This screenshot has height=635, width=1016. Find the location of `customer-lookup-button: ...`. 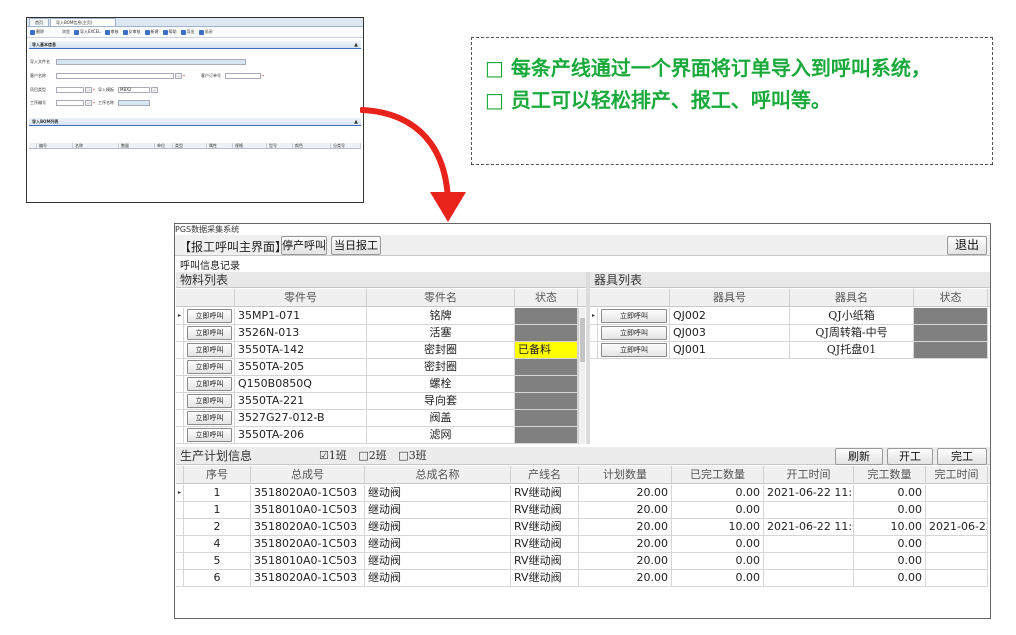

customer-lookup-button: ... is located at coordinates (178, 76).